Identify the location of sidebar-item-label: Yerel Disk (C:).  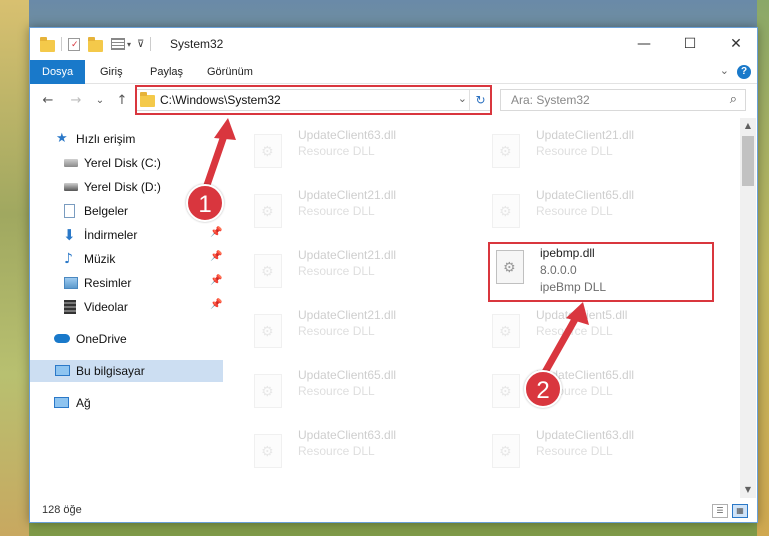
(122, 163).